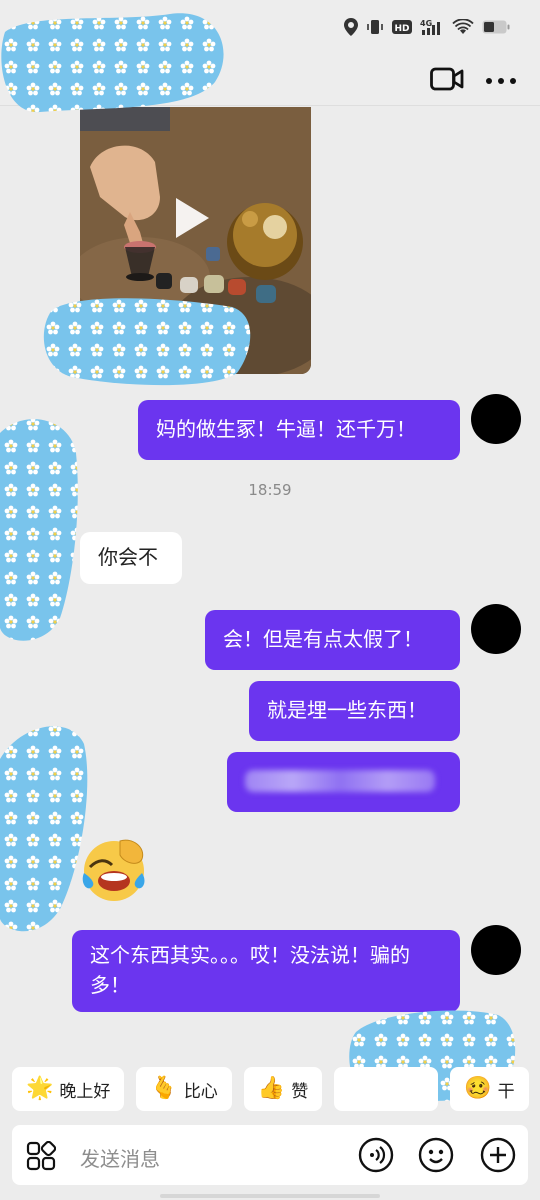 Image resolution: width=540 pixels, height=1200 pixels. I want to click on video-call-icon, so click(447, 79).